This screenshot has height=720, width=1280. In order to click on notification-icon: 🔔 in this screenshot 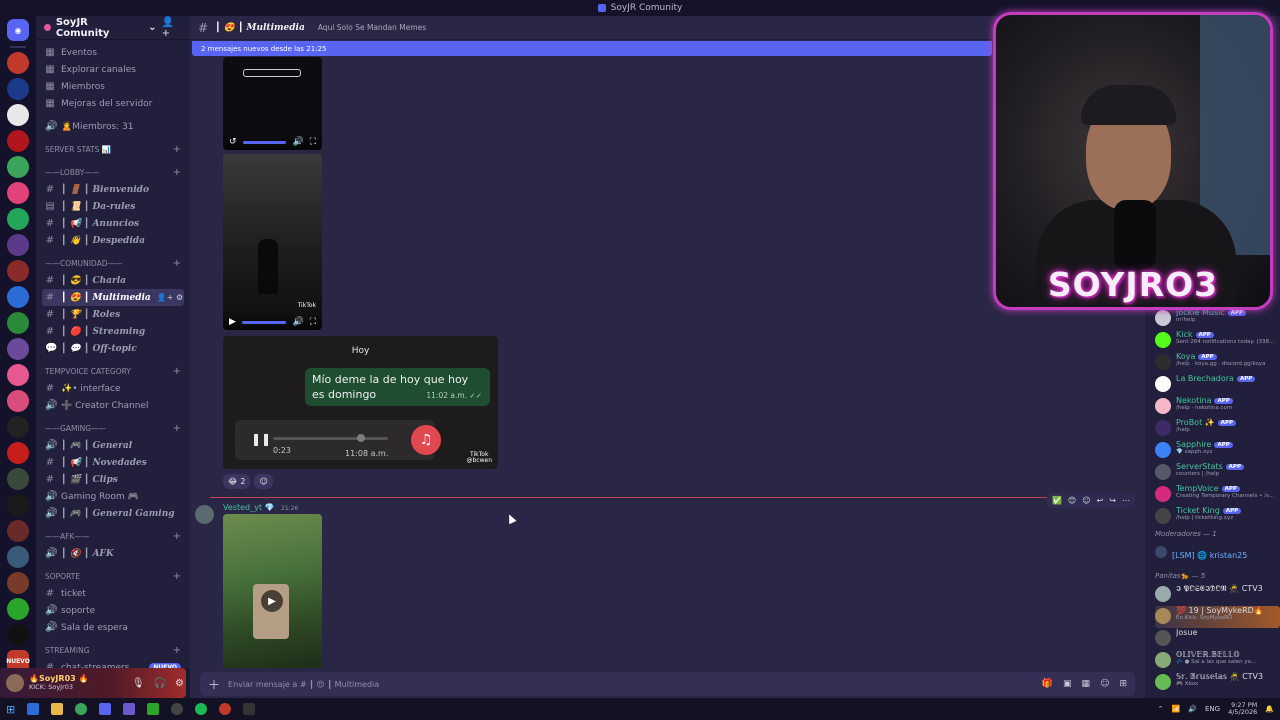, I will do `click(1269, 709)`.